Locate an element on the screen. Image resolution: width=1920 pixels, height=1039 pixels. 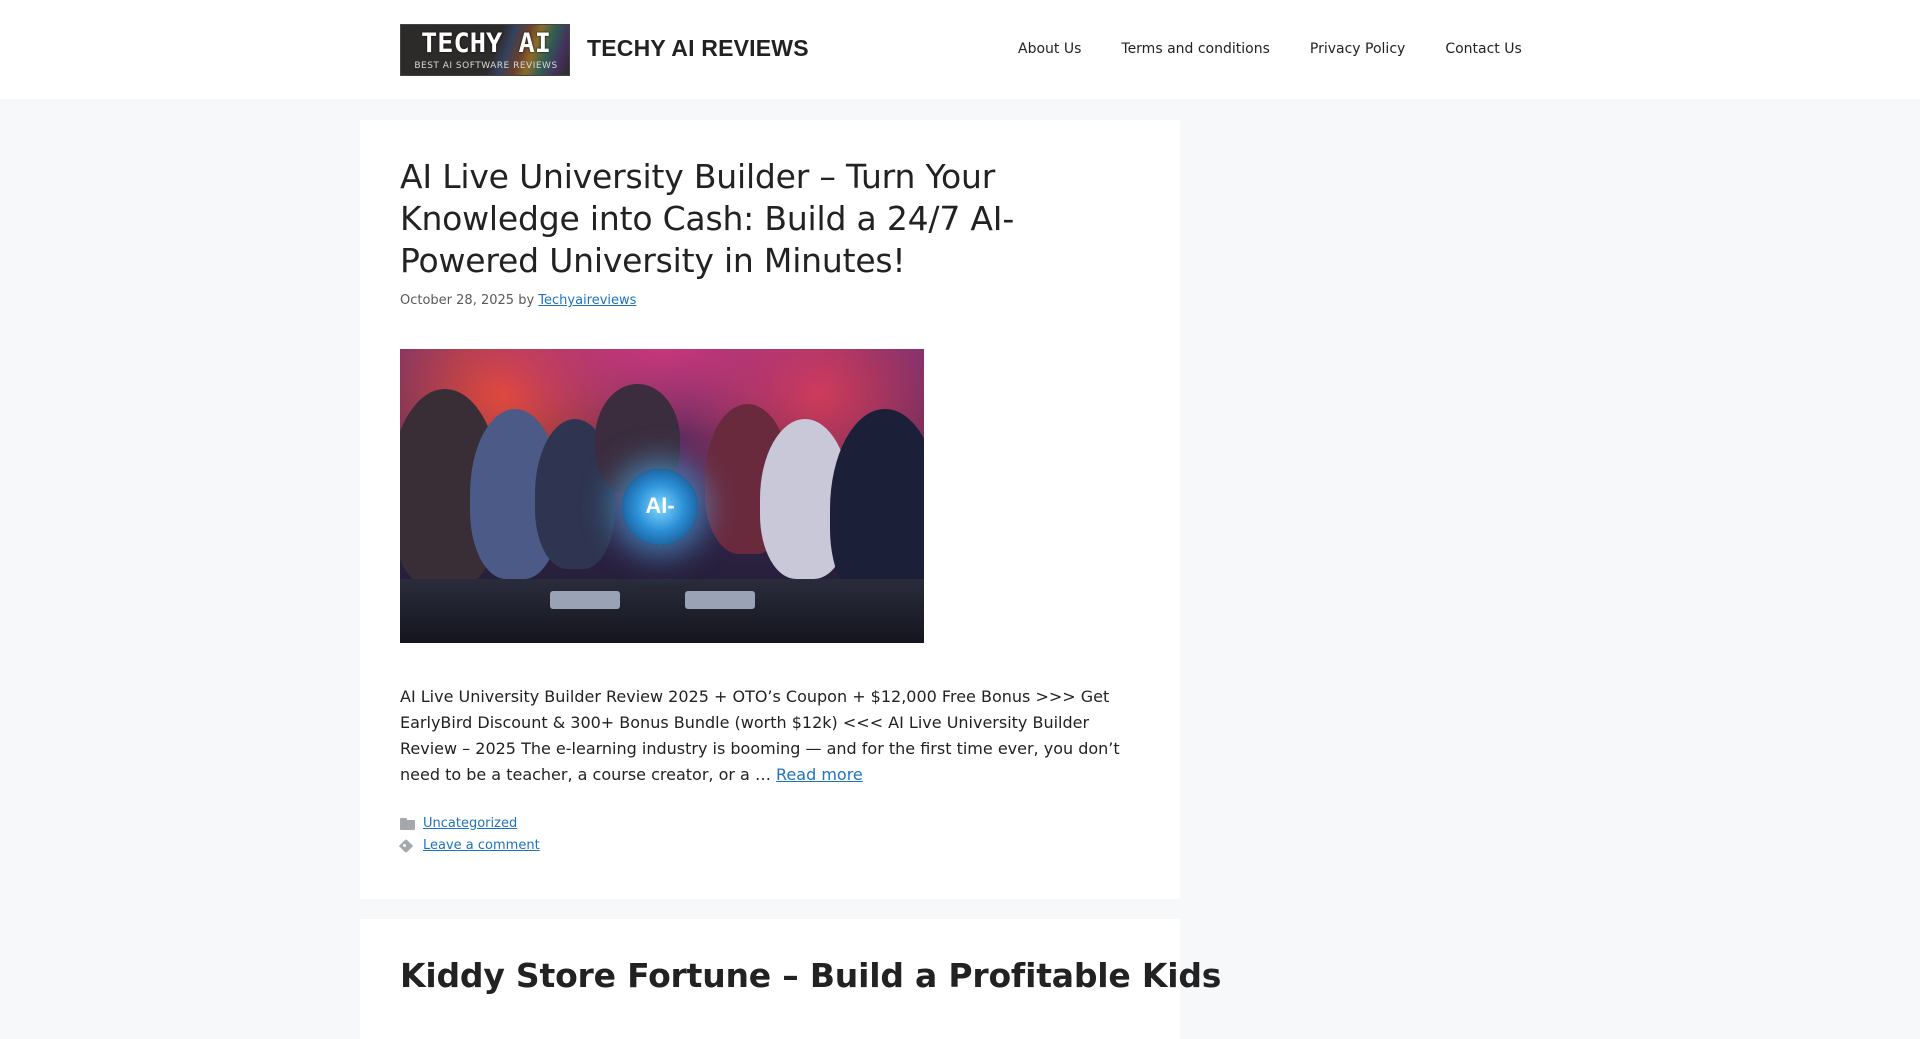
featured-image: AI- is located at coordinates (662, 496).